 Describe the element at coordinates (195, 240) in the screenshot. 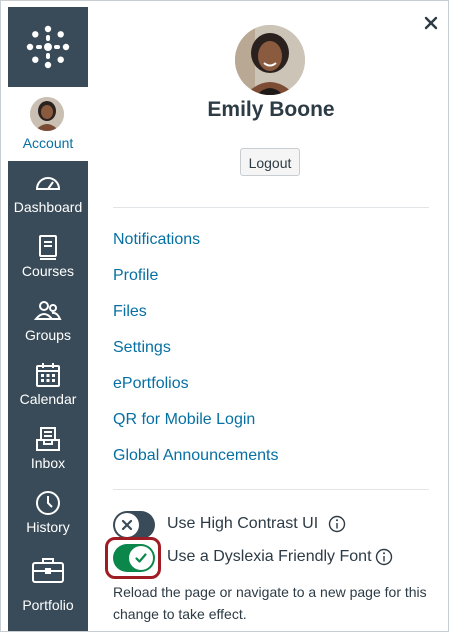

I see `link-notifications: Notifications` at that location.